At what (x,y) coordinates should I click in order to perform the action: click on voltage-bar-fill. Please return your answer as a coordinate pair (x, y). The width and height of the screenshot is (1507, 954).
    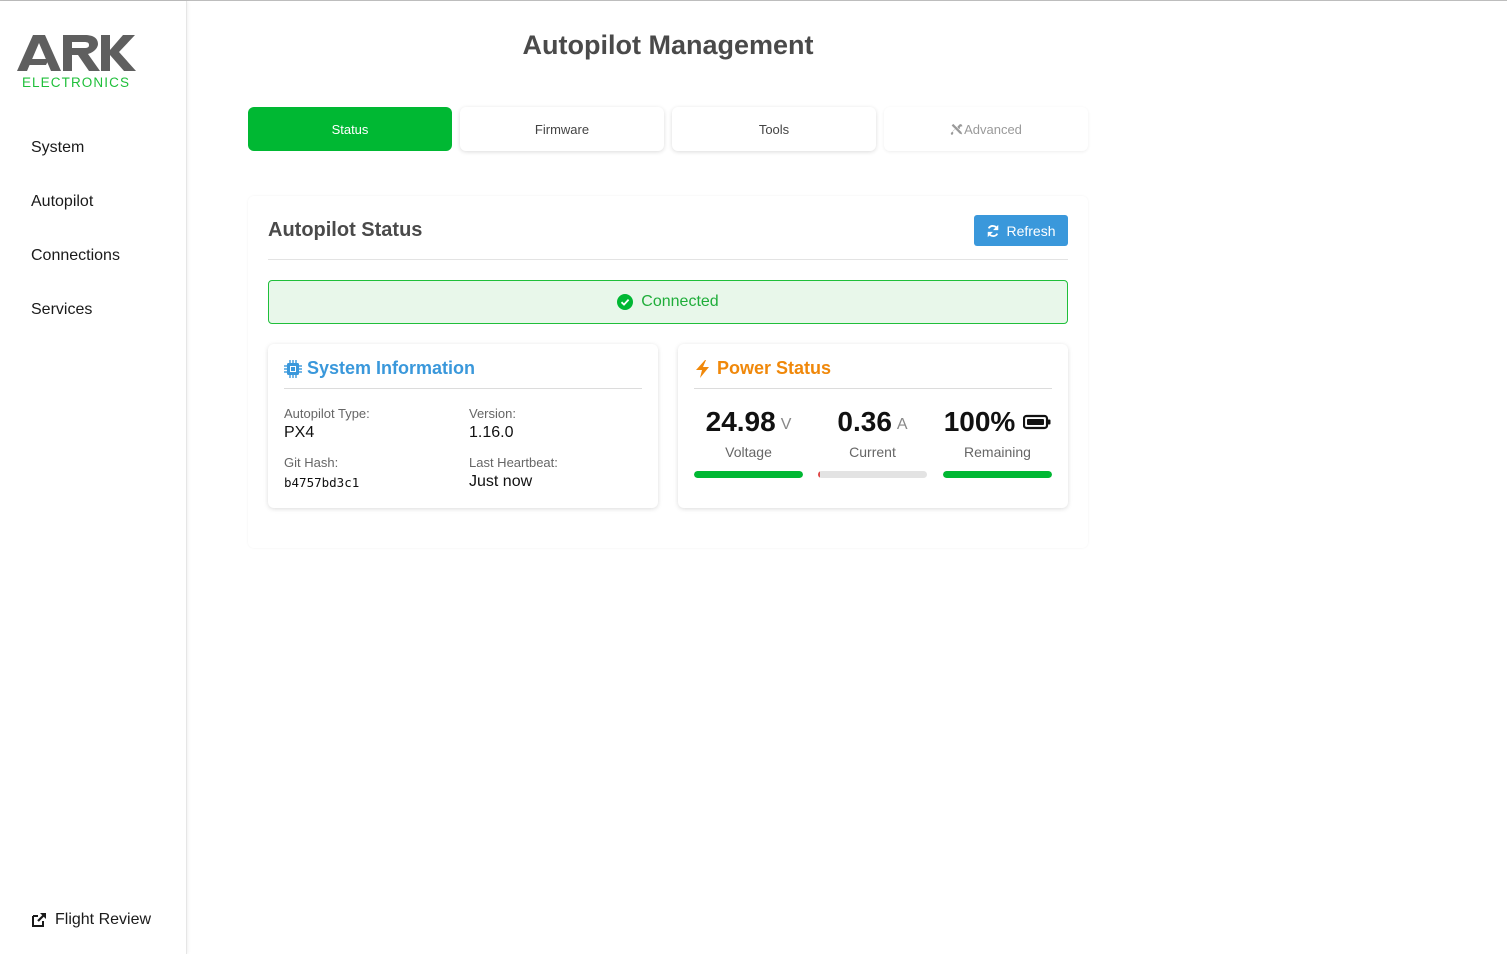
    Looking at the image, I should click on (748, 474).